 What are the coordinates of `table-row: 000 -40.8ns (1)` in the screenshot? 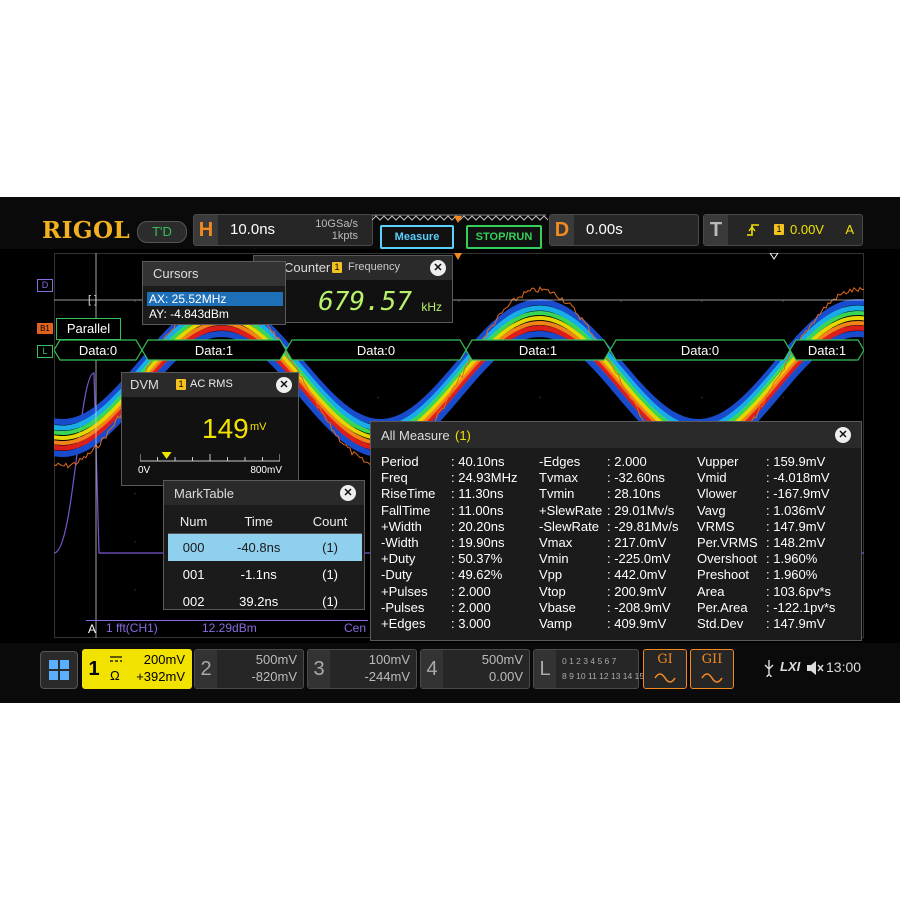 It's located at (265, 547).